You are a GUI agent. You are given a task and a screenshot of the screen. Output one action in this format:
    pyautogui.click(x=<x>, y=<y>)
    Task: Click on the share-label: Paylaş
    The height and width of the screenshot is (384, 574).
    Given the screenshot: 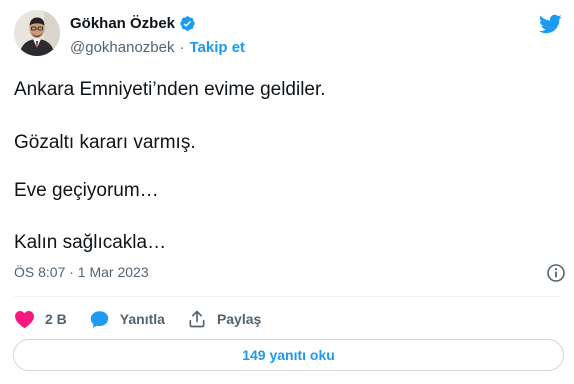 What is the action you would take?
    pyautogui.click(x=239, y=319)
    